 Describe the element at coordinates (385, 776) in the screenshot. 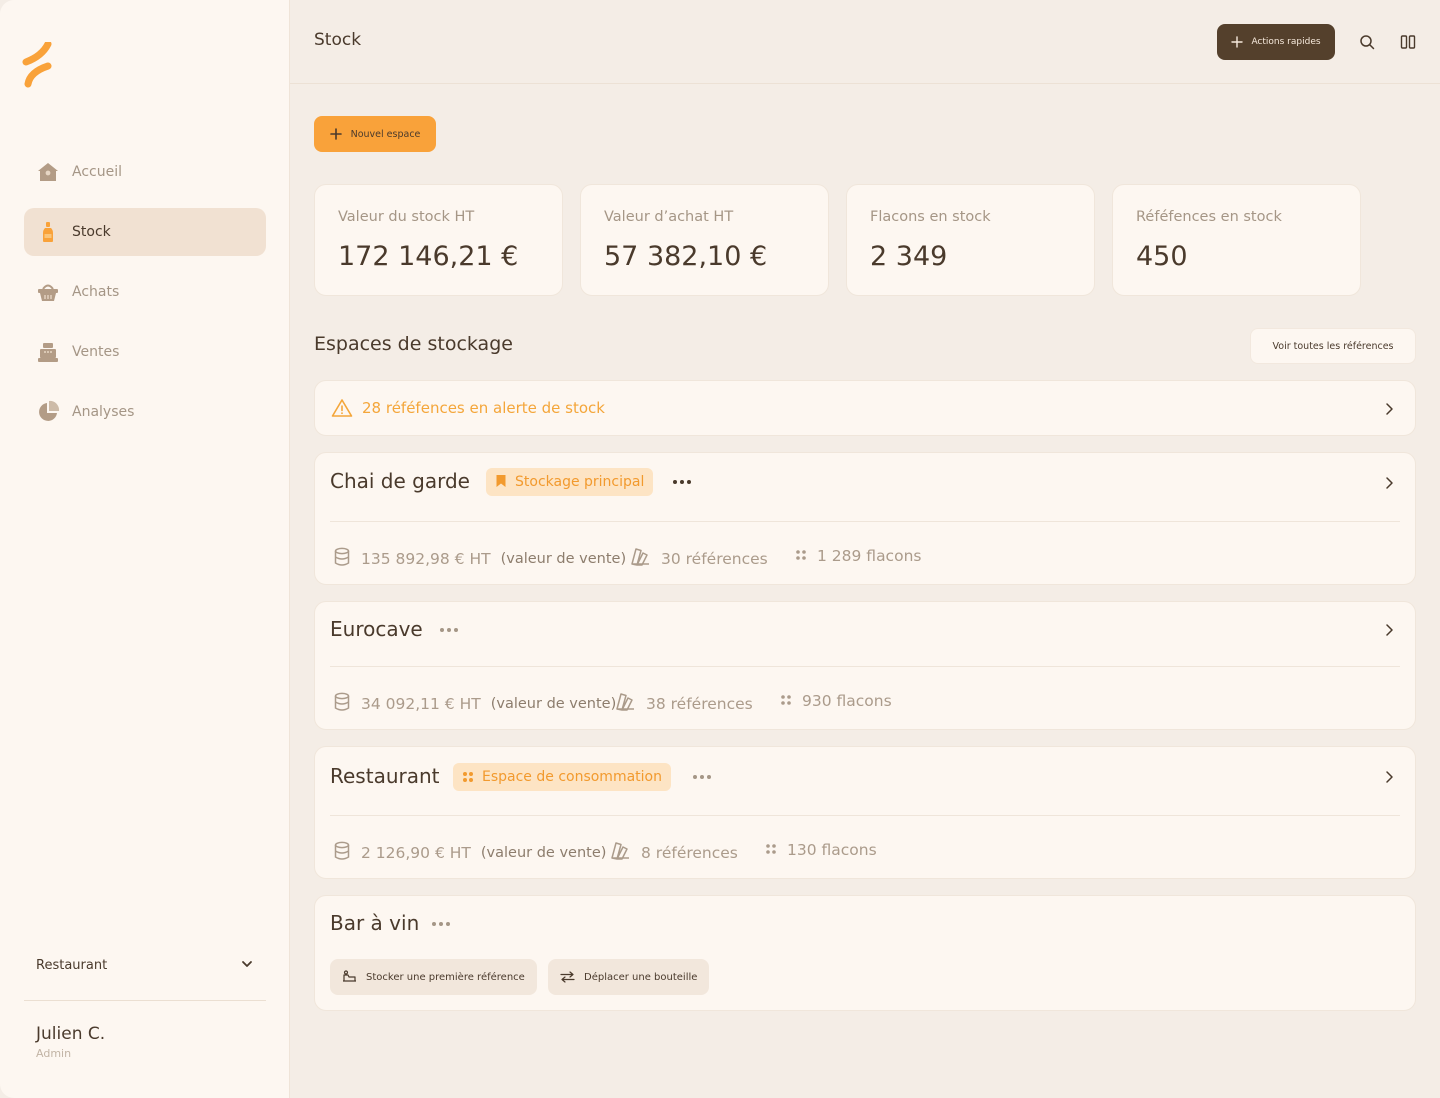

I see `space-name: Restaurant` at that location.